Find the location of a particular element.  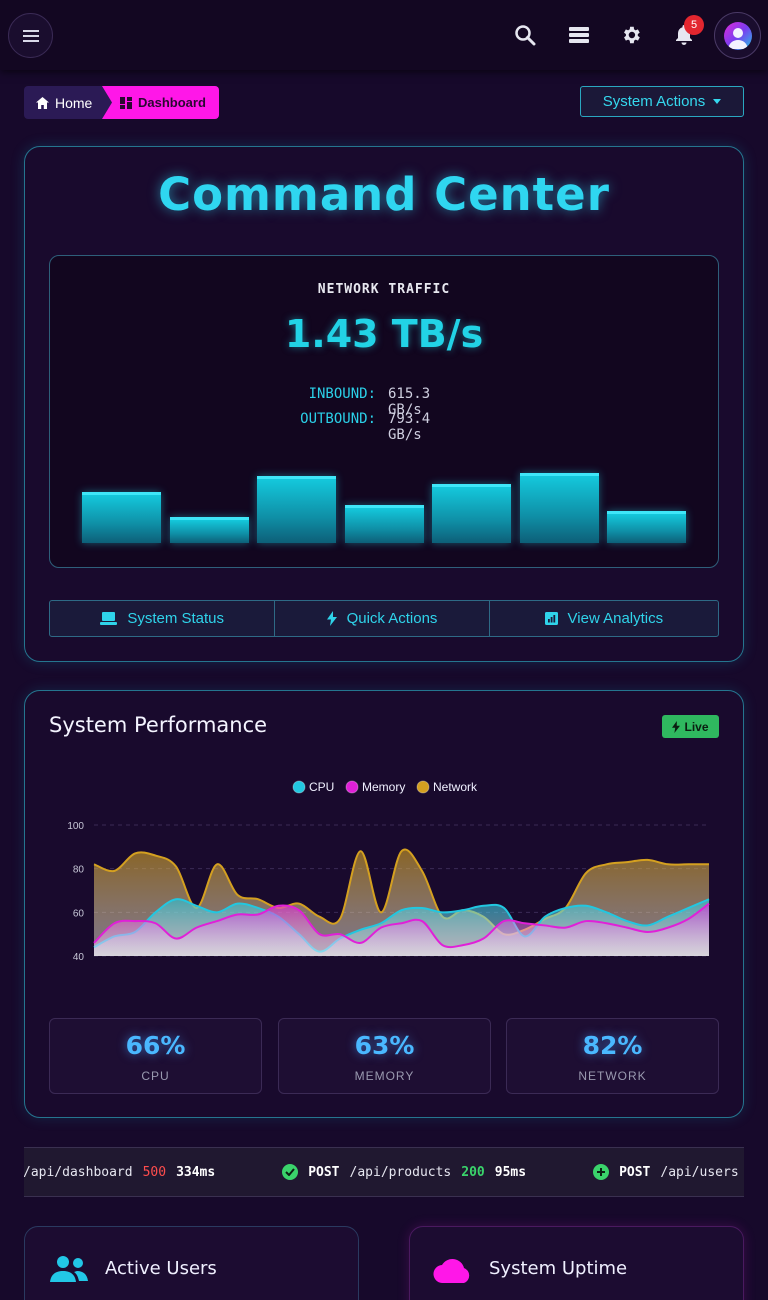

system-actions-dropdown: System Actions is located at coordinates (662, 101).